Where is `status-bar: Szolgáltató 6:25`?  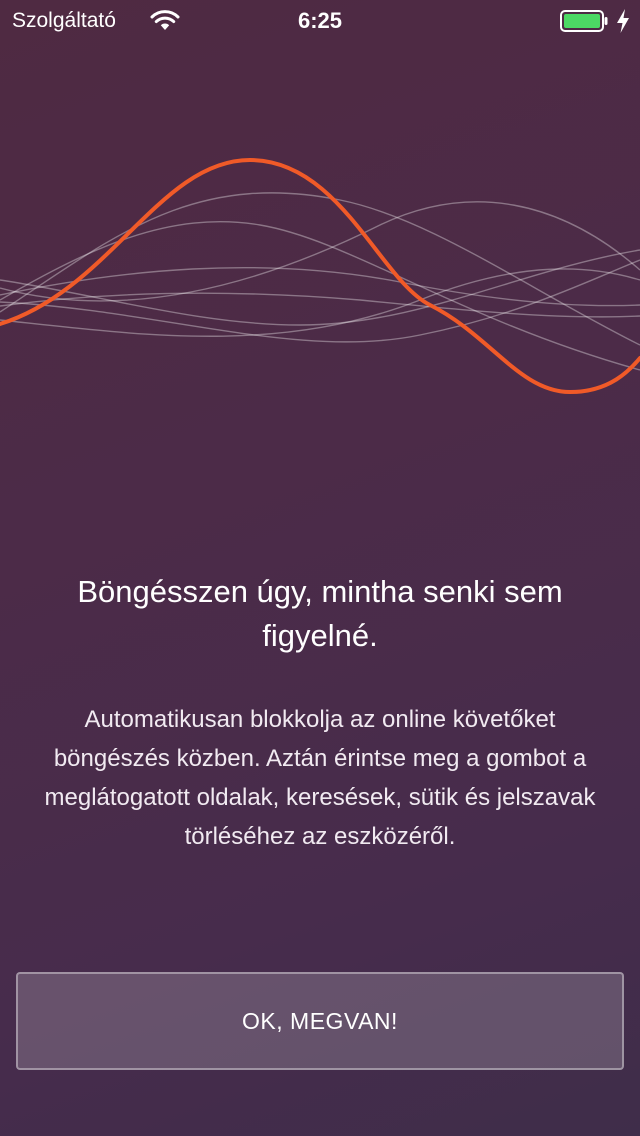 status-bar: Szolgáltató 6:25 is located at coordinates (320, 20).